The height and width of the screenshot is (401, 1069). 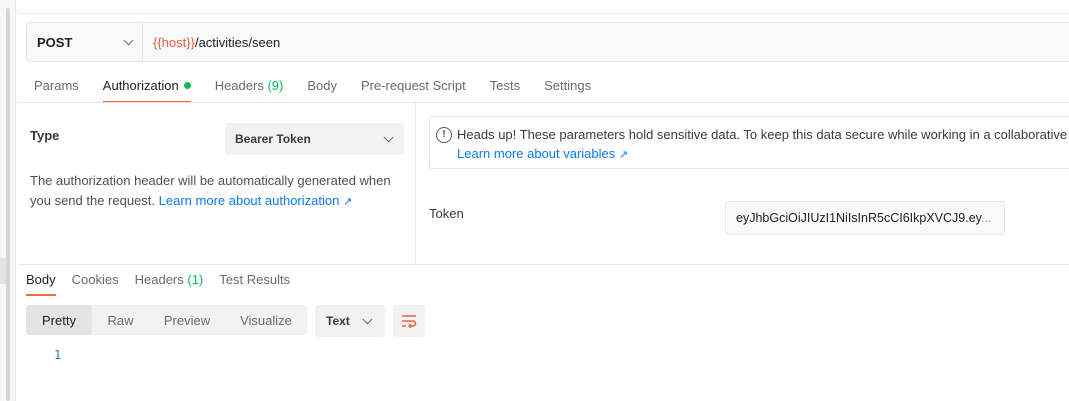 I want to click on format-select: Text, so click(x=350, y=321).